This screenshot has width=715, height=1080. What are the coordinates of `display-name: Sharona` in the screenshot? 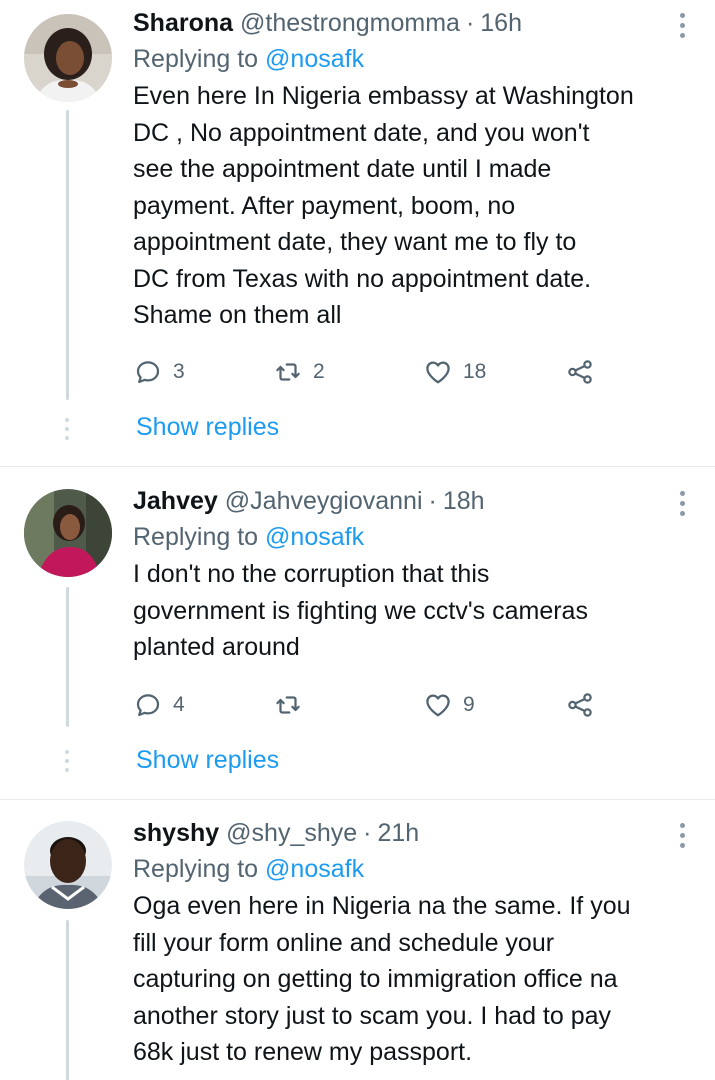 It's located at (183, 23).